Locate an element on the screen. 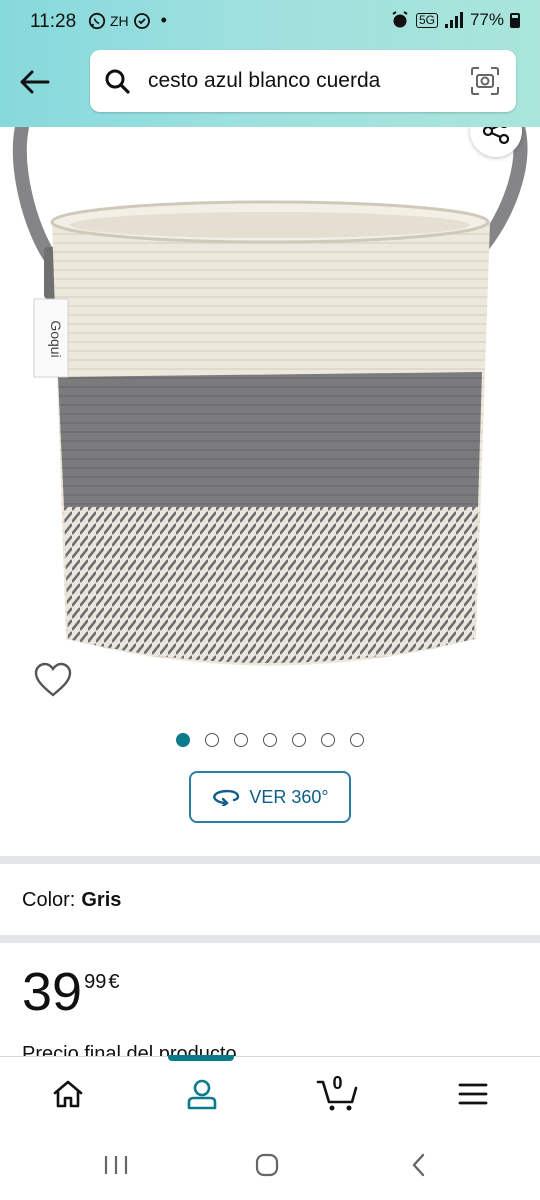 This screenshot has width=540, height=1200. nav-cart: 0 is located at coordinates (337, 1094).